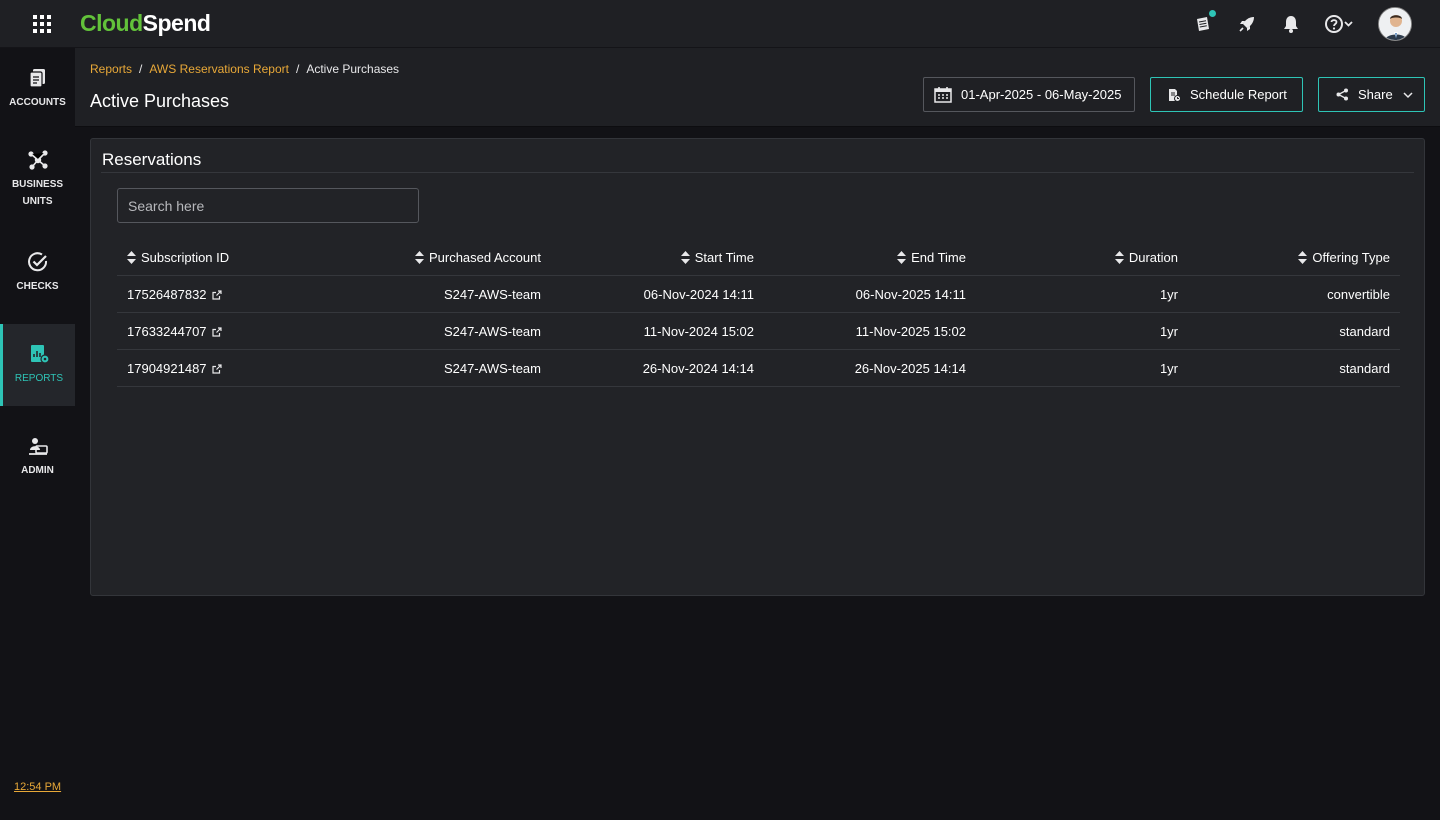 The image size is (1440, 820). Describe the element at coordinates (938, 257) in the screenshot. I see `column-header-label: End Time` at that location.